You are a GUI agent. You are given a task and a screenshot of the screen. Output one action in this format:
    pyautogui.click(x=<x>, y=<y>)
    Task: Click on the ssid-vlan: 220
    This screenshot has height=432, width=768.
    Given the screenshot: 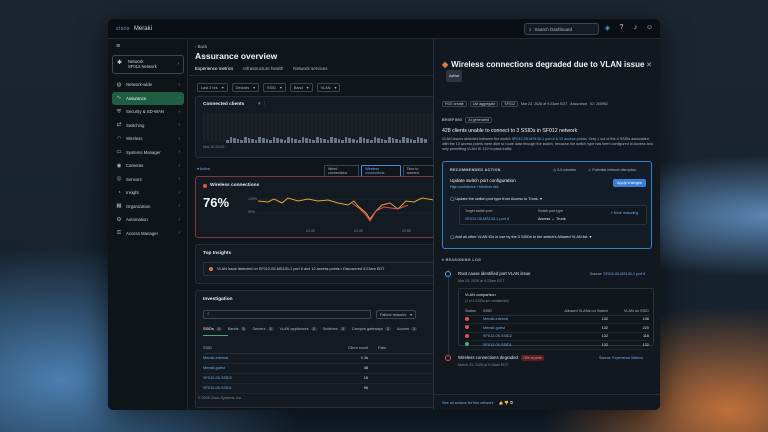 What is the action you would take?
    pyautogui.click(x=628, y=328)
    